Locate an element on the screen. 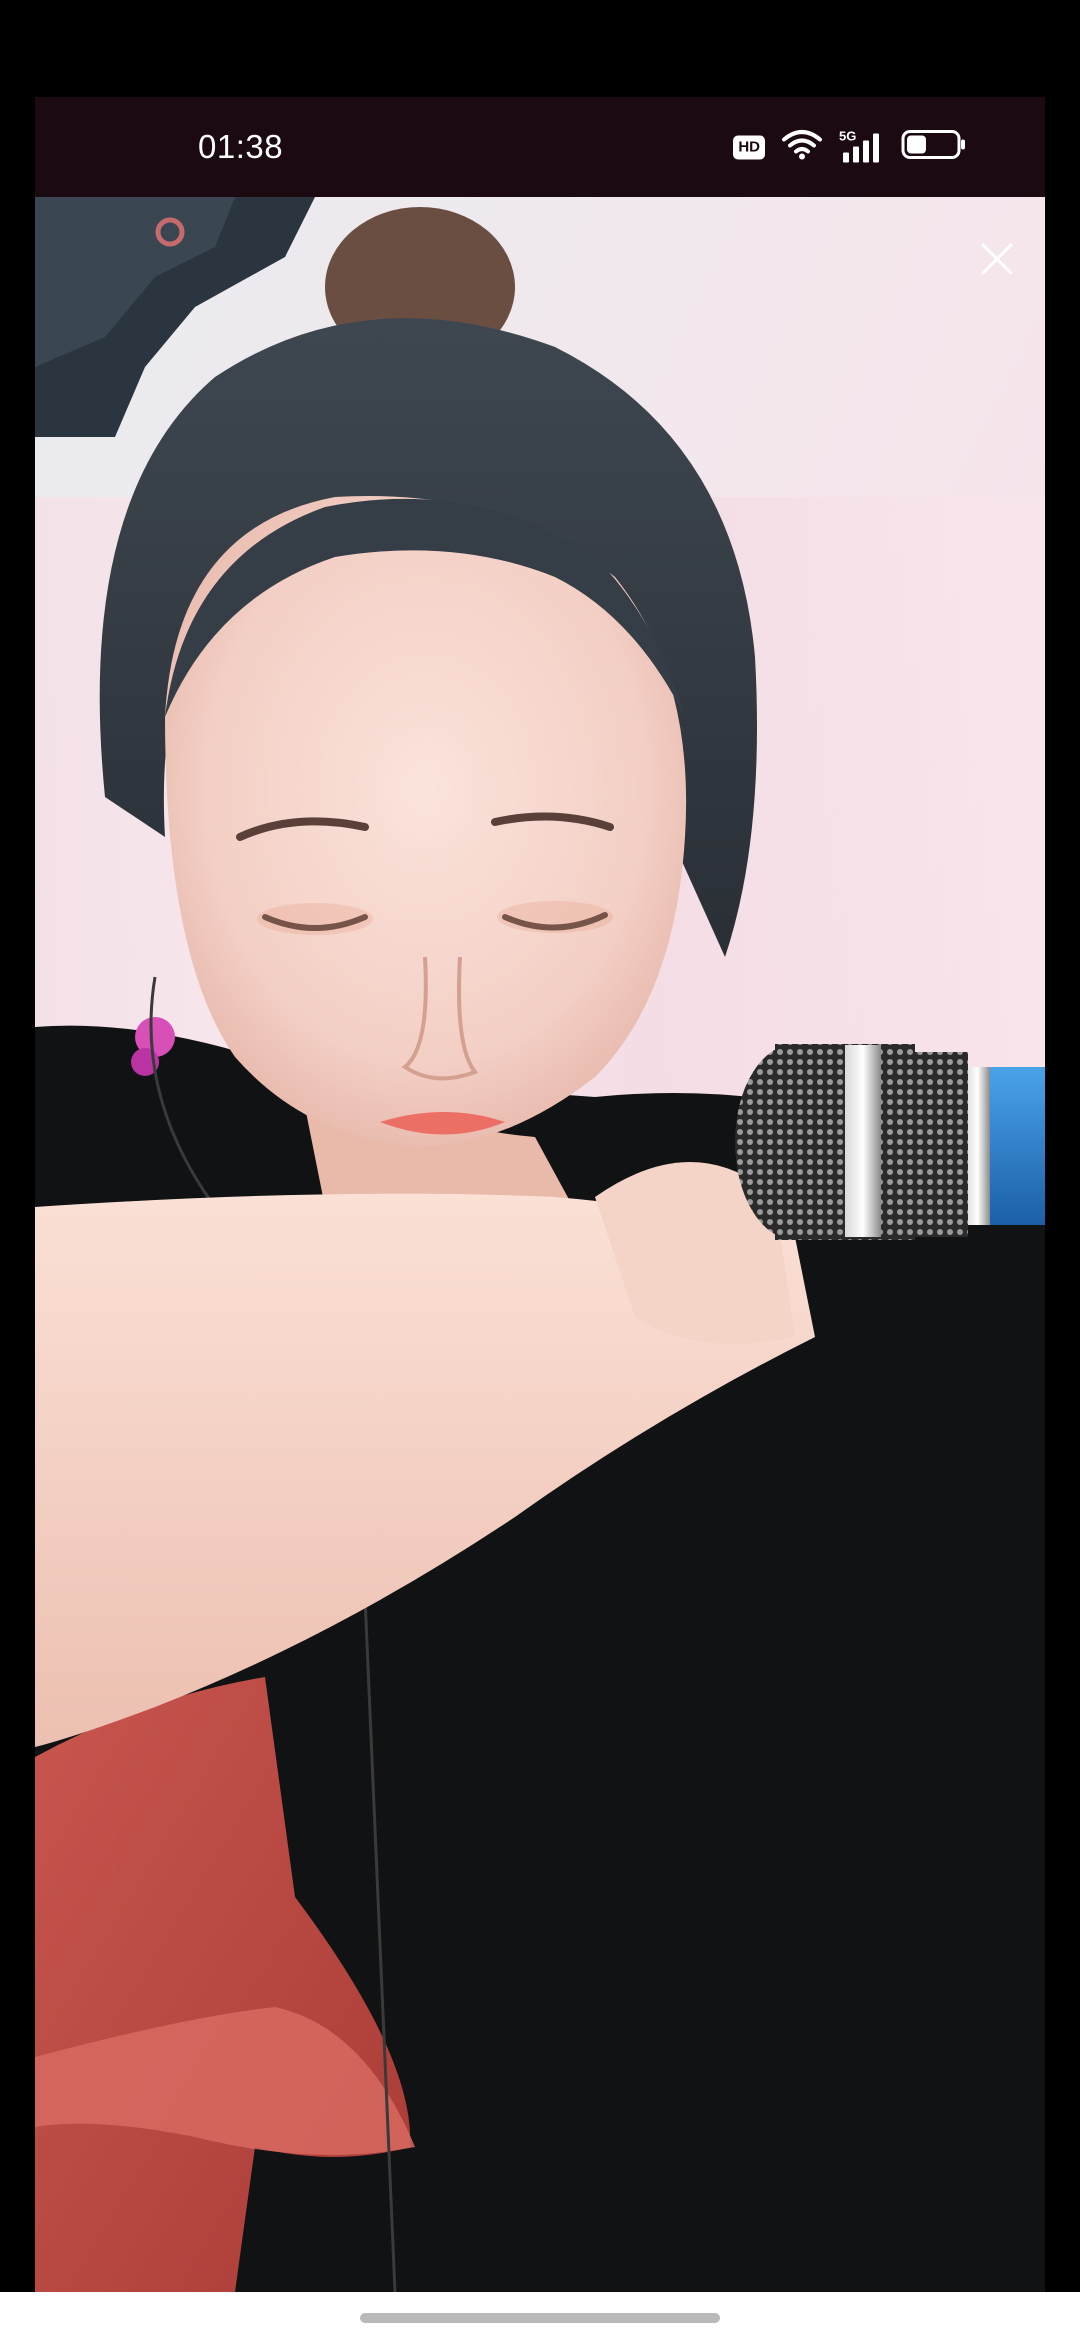  microphone is located at coordinates (890, 1142).